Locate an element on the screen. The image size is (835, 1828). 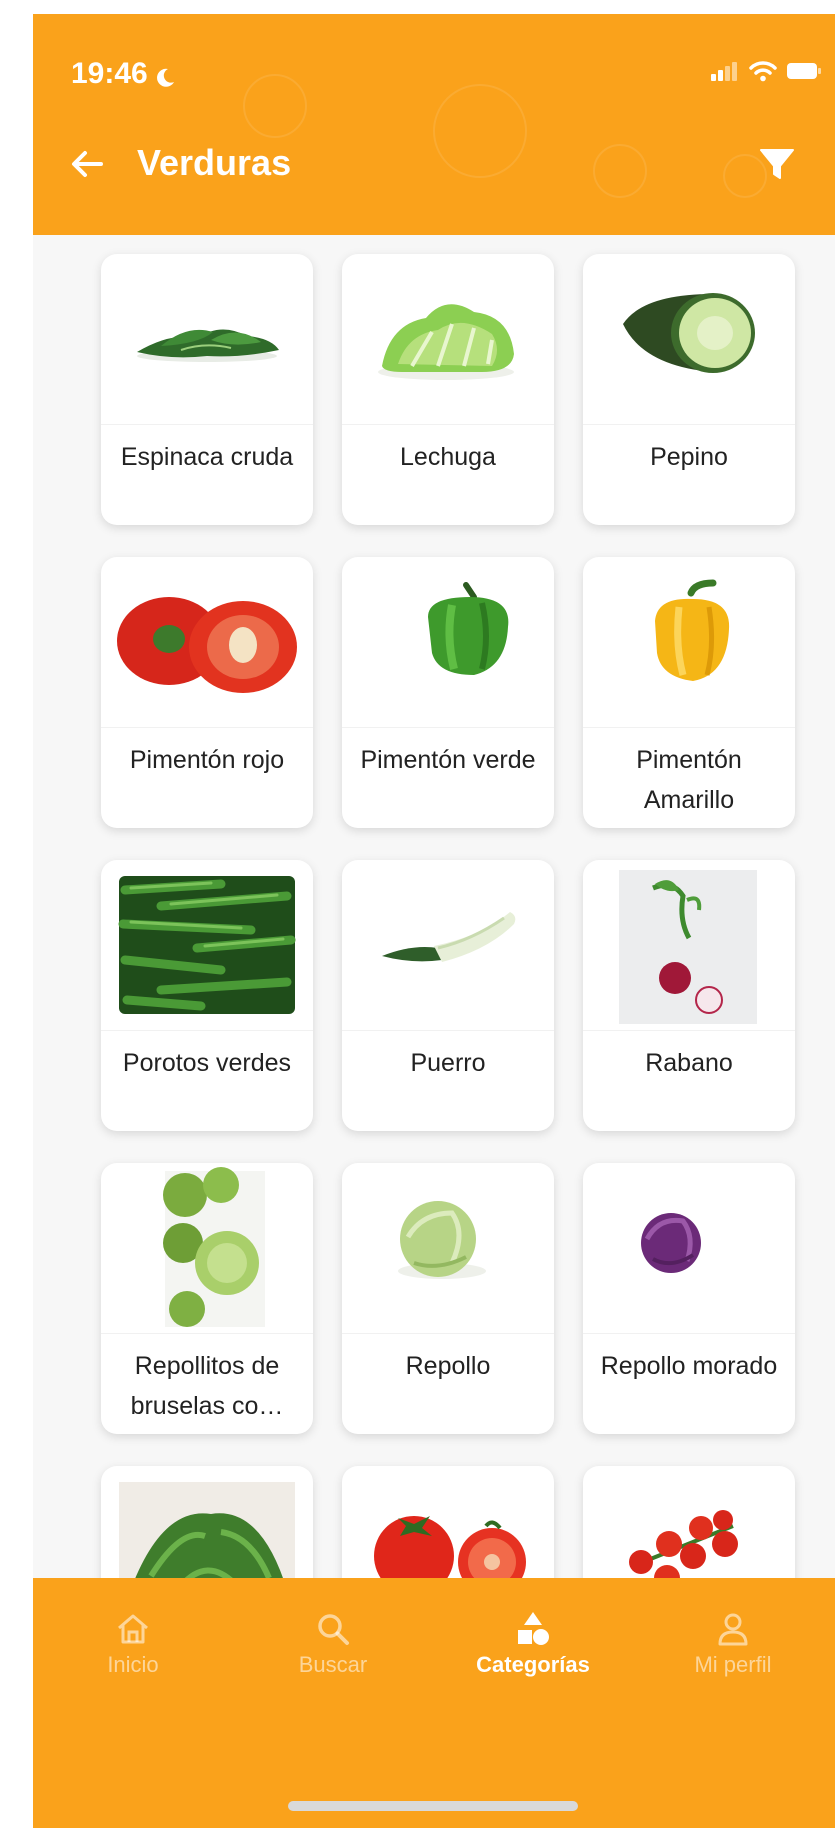
signal-icon is located at coordinates (725, 73).